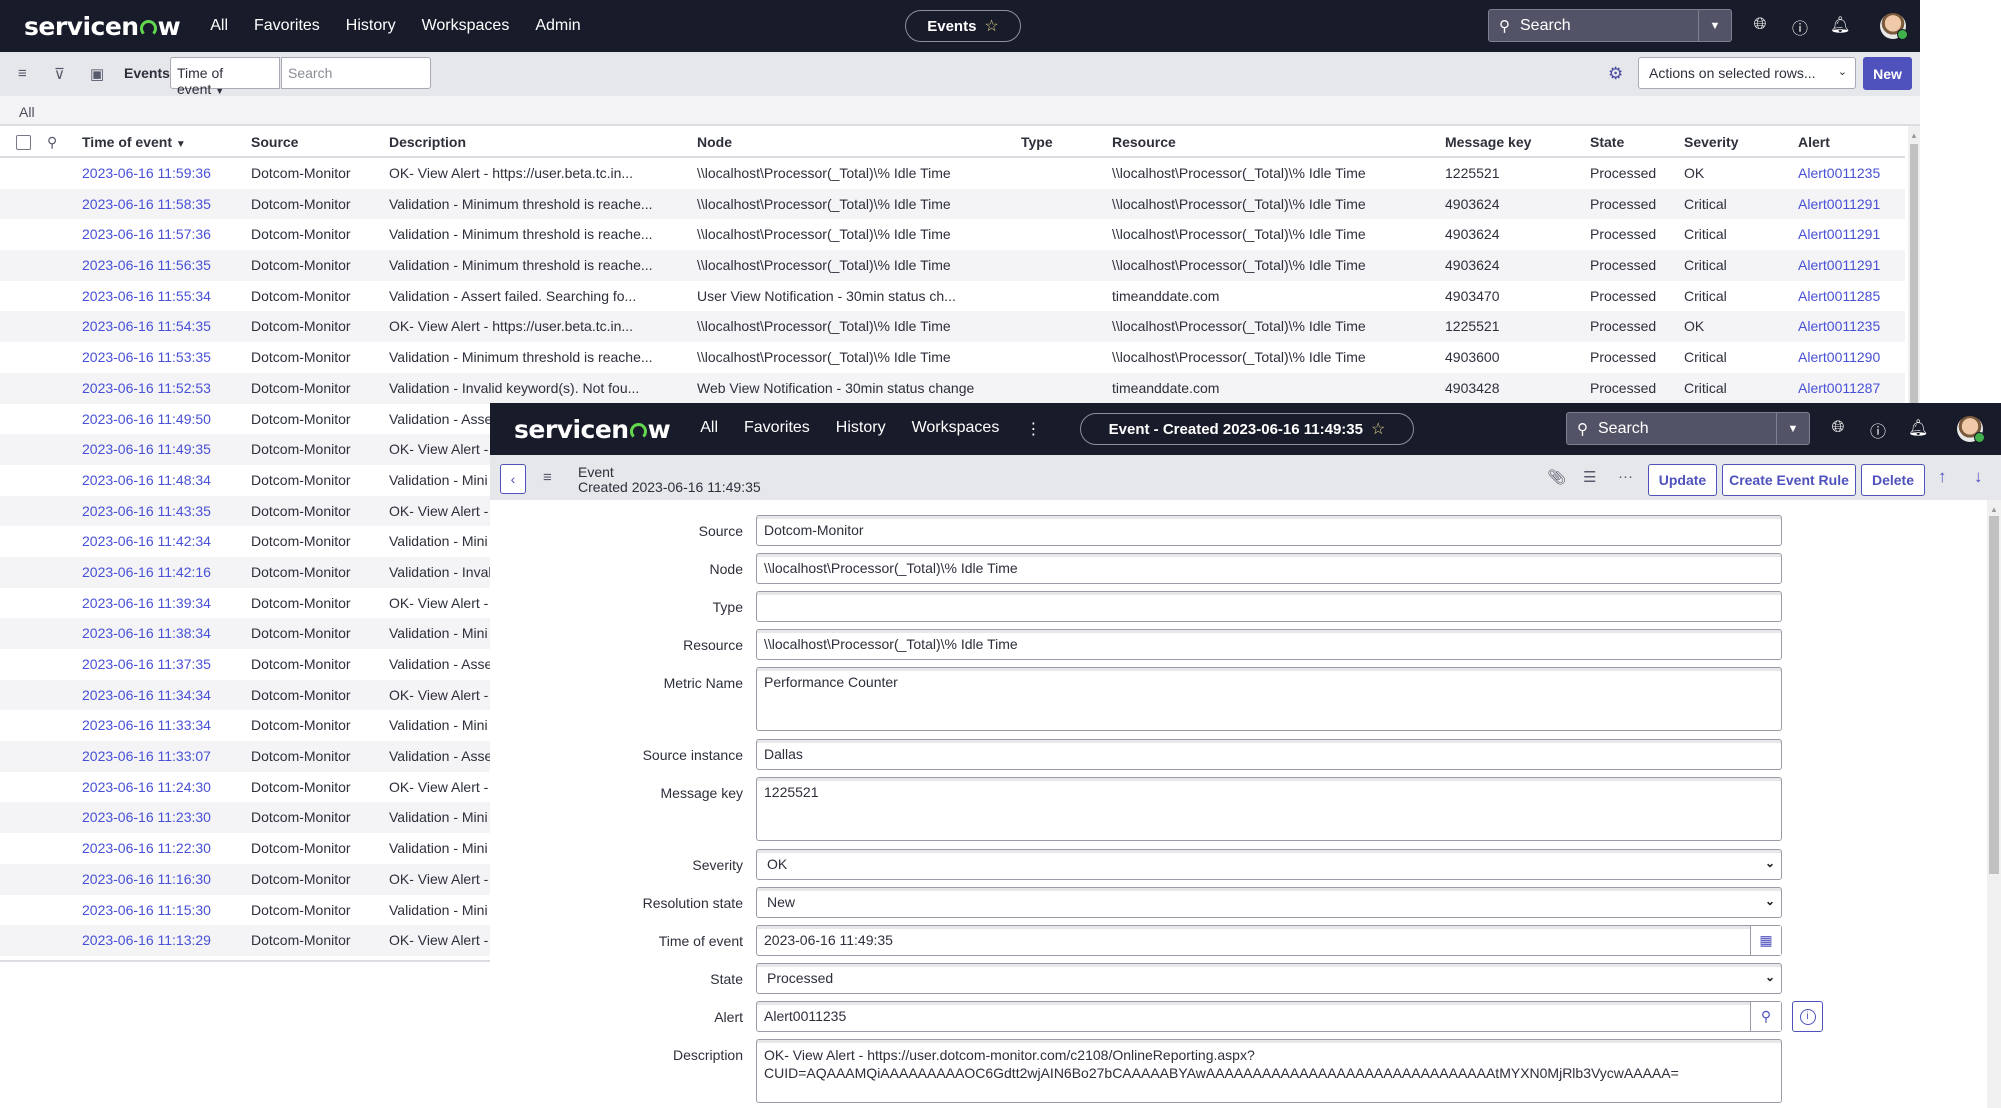 This screenshot has height=1108, width=2001. Describe the element at coordinates (1814, 142) in the screenshot. I see `col-alert: Alert` at that location.